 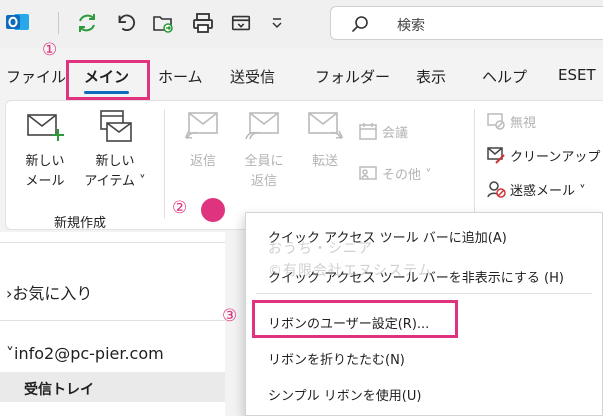 What do you see at coordinates (230, 316) in the screenshot?
I see `marker-three: ③` at bounding box center [230, 316].